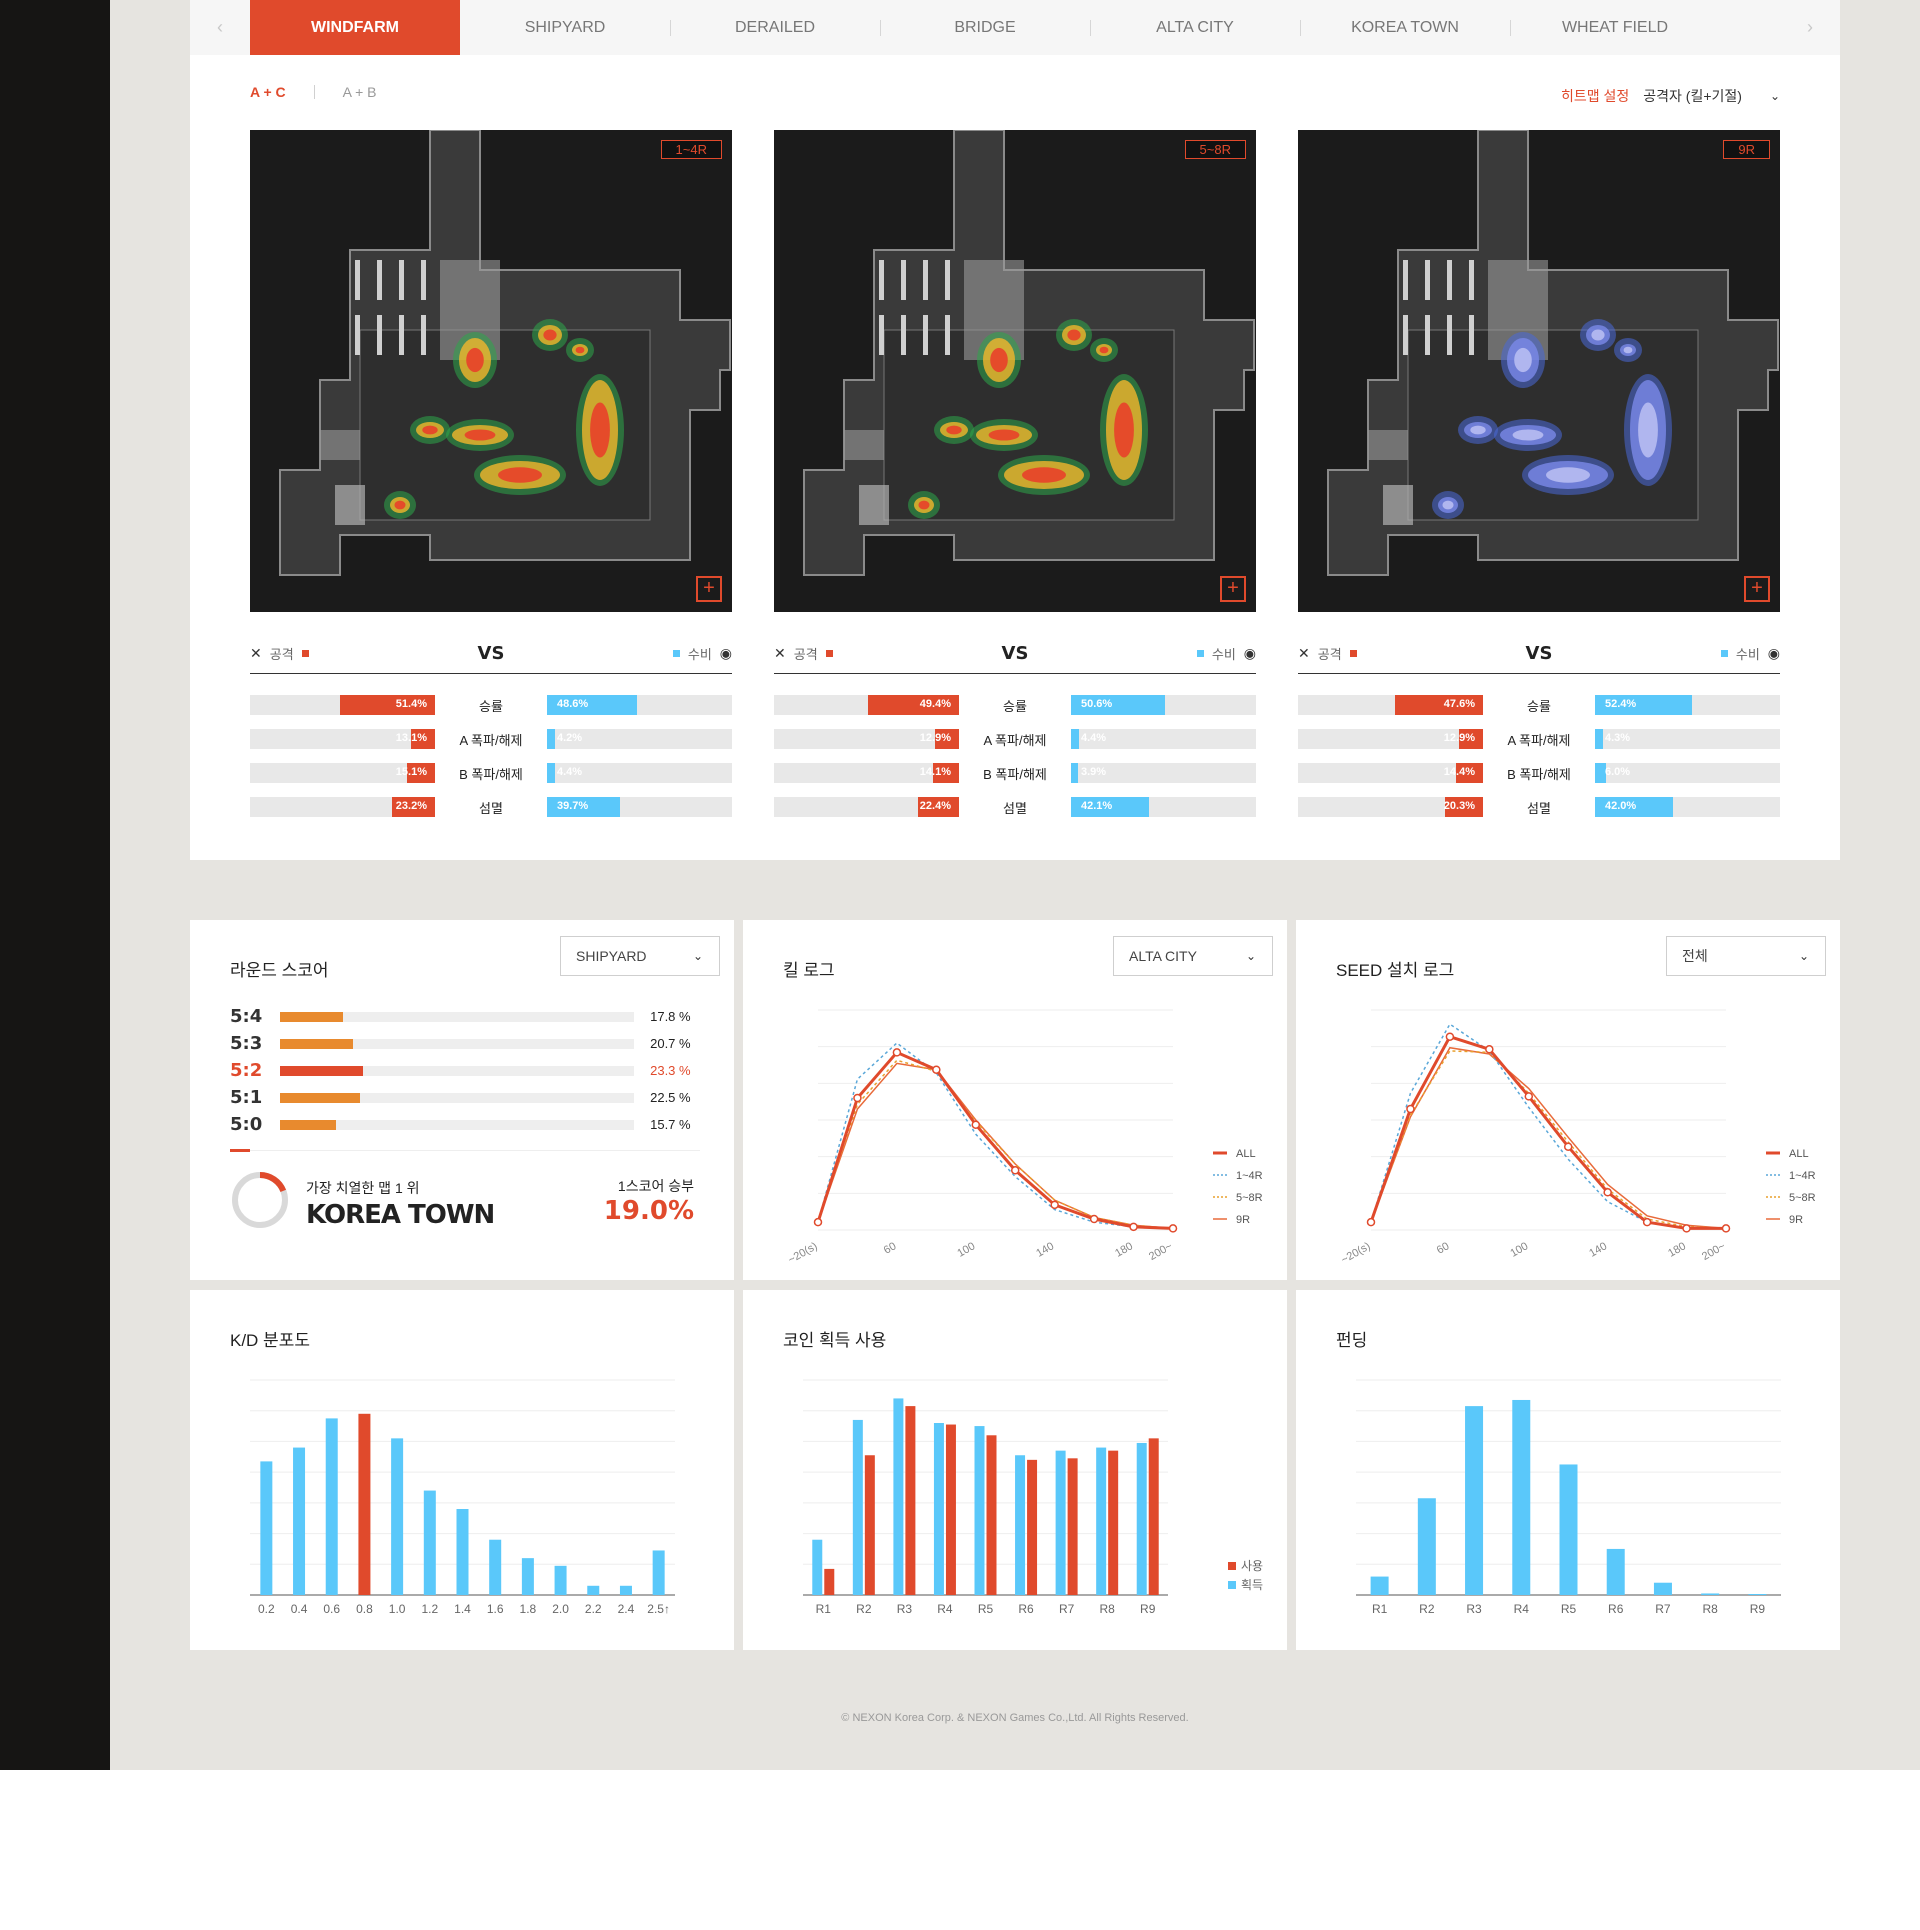 This screenshot has width=1920, height=1930. I want to click on tab-next-arrow-icon: ›, so click(1810, 27).